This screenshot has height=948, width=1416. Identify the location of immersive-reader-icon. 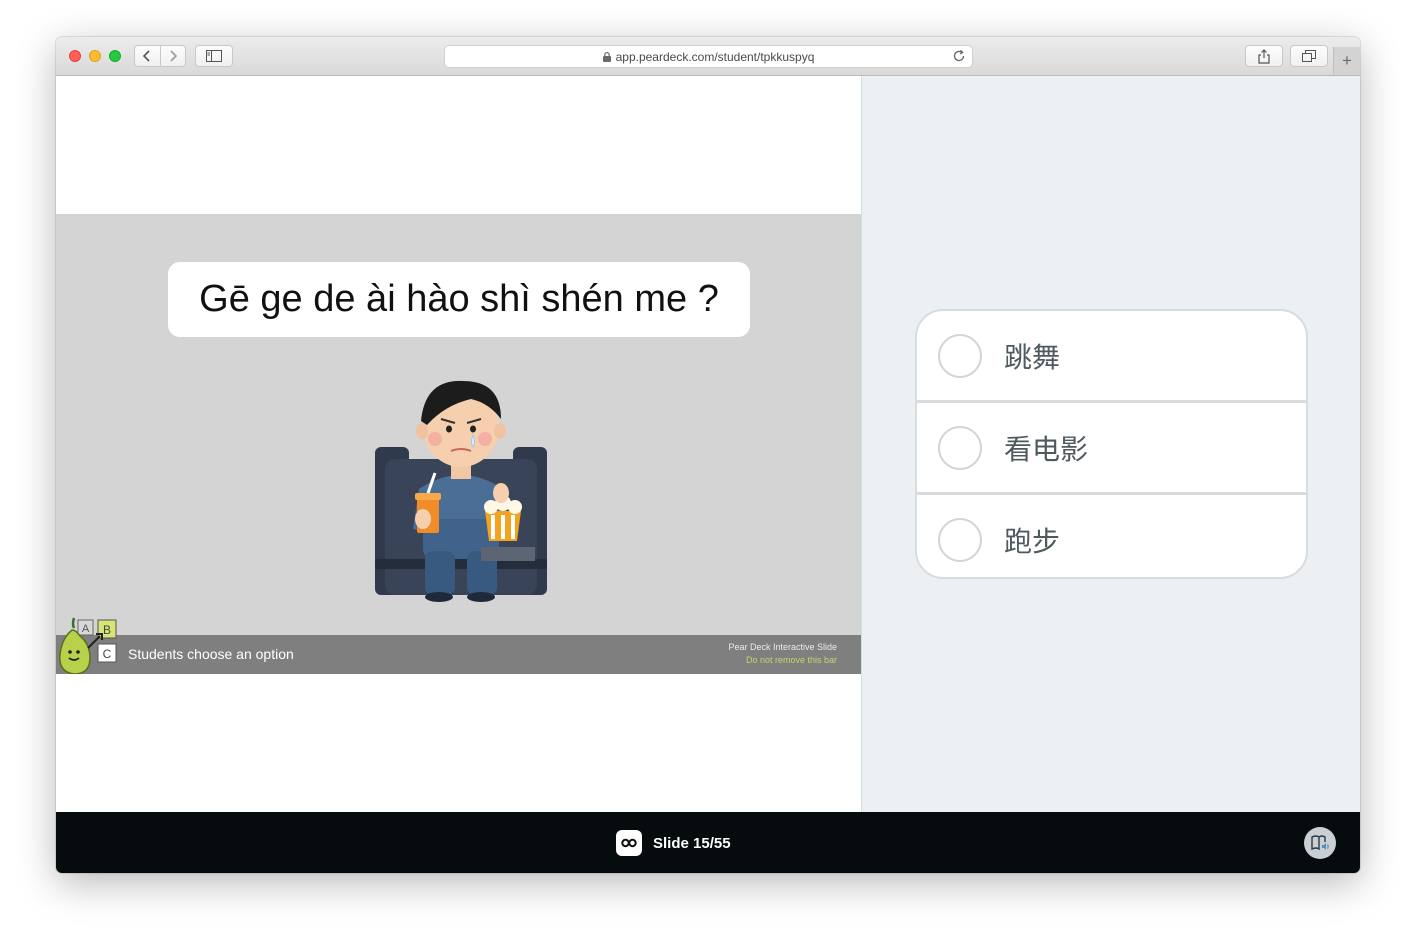
(1320, 843).